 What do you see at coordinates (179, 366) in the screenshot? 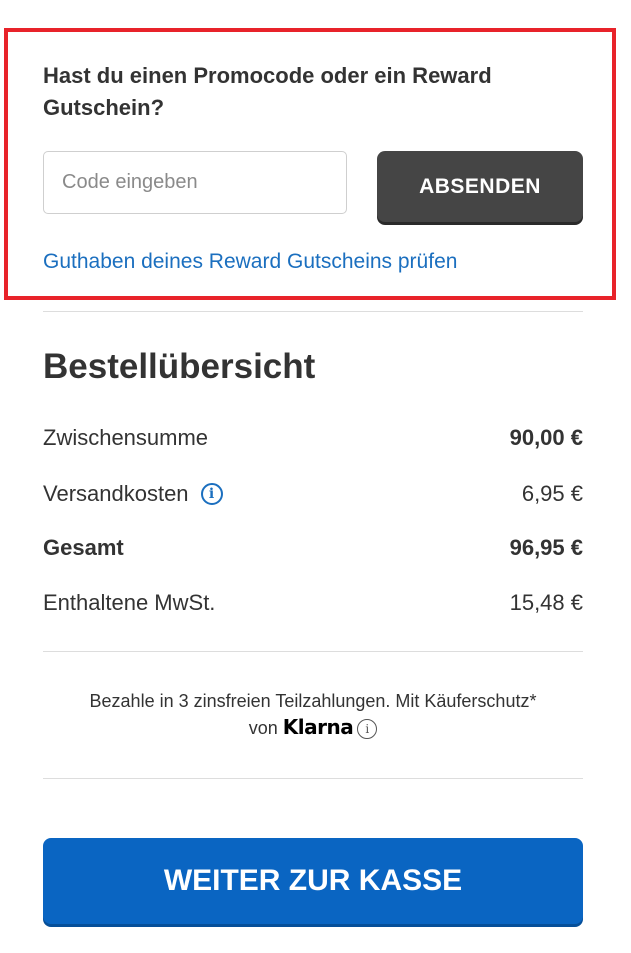
I see `summary-title: Bestellübersicht` at bounding box center [179, 366].